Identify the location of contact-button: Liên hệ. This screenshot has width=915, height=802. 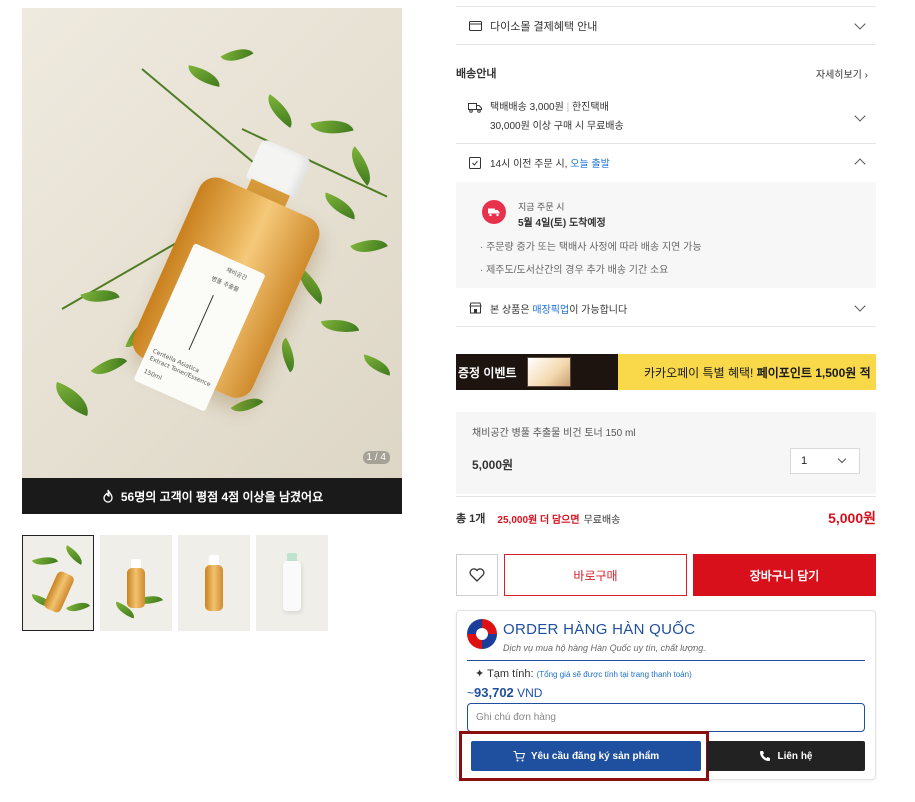
(786, 756).